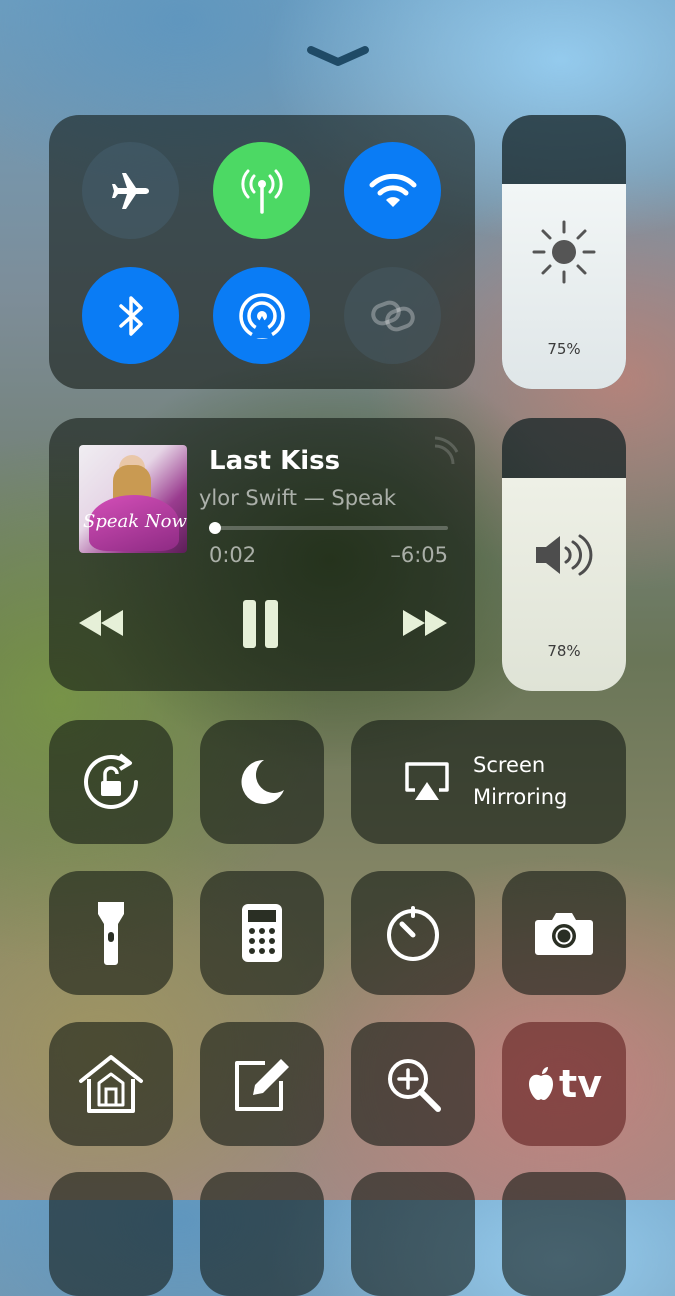 This screenshot has width=675, height=1296. Describe the element at coordinates (233, 555) in the screenshot. I see `elapsed-time: 0:02` at that location.